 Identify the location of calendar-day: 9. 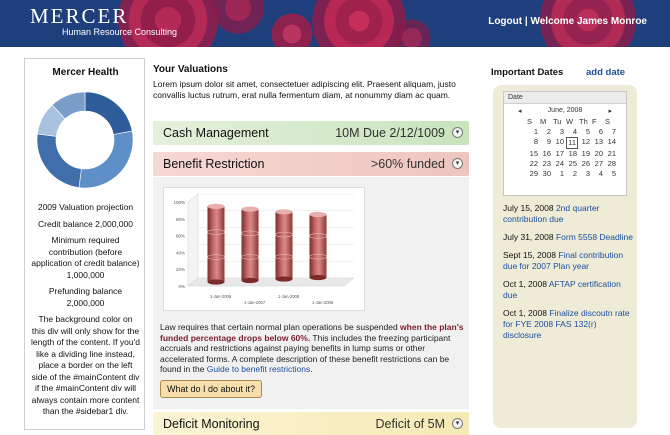
(546, 143).